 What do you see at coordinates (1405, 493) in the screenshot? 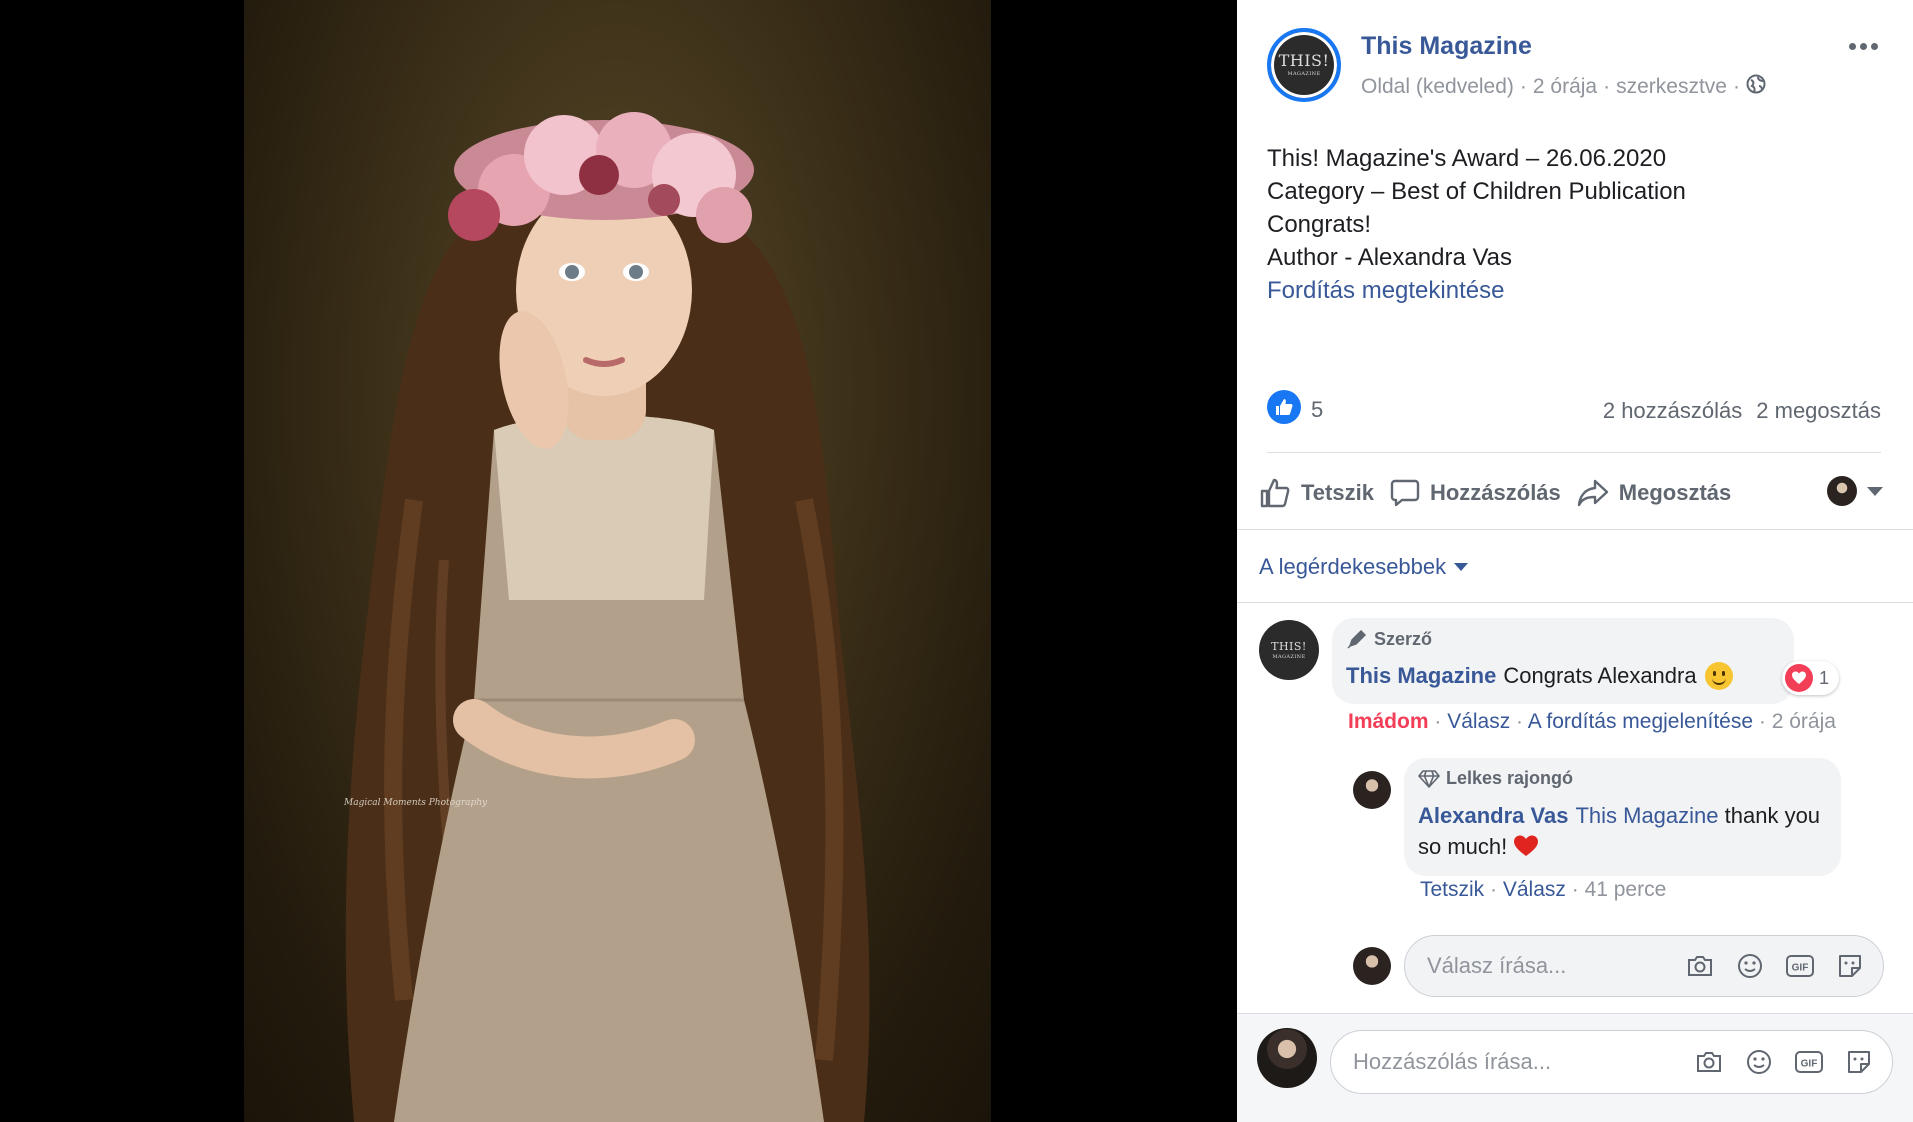
I see `comment-icon` at bounding box center [1405, 493].